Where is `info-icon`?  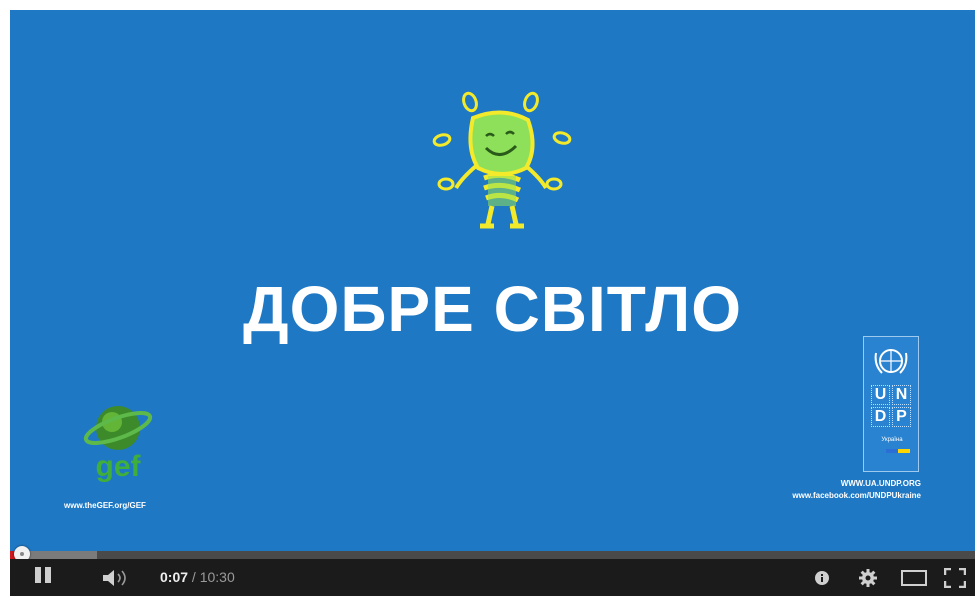
info-icon is located at coordinates (822, 577).